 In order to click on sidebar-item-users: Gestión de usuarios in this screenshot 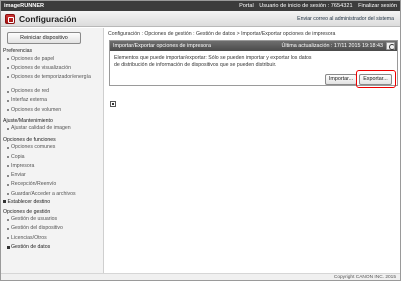, I will do `click(52, 219)`.